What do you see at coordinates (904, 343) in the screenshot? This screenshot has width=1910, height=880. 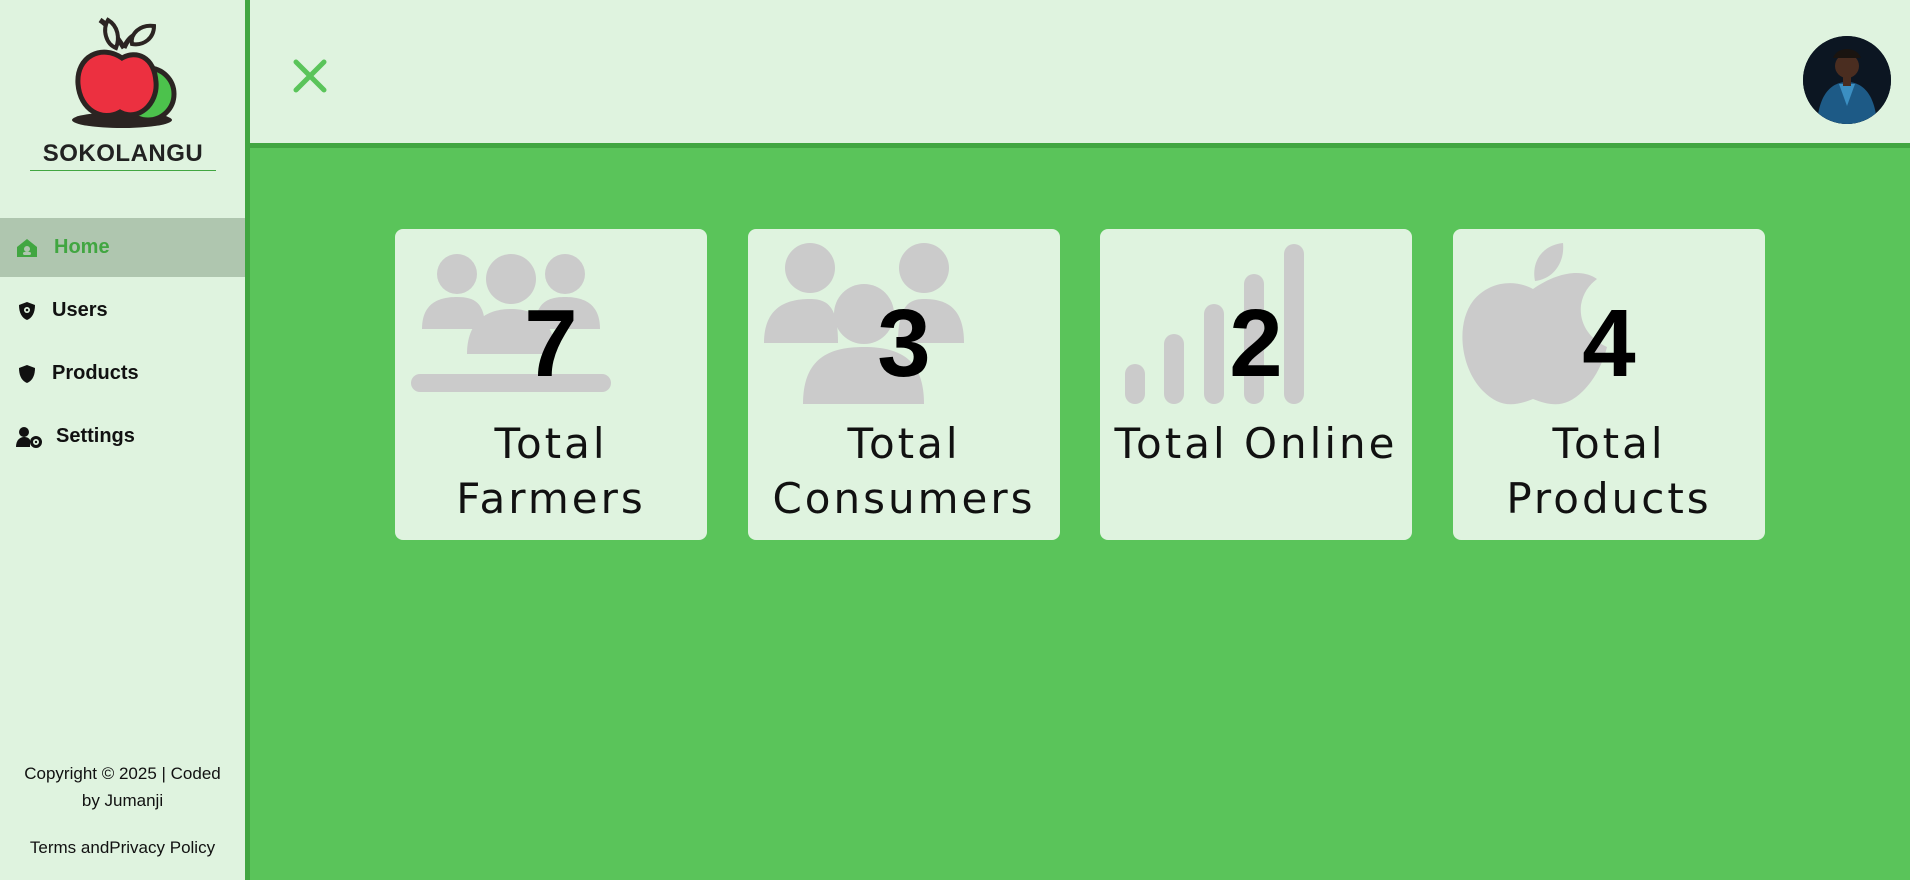 I see `consumers-count: 3` at bounding box center [904, 343].